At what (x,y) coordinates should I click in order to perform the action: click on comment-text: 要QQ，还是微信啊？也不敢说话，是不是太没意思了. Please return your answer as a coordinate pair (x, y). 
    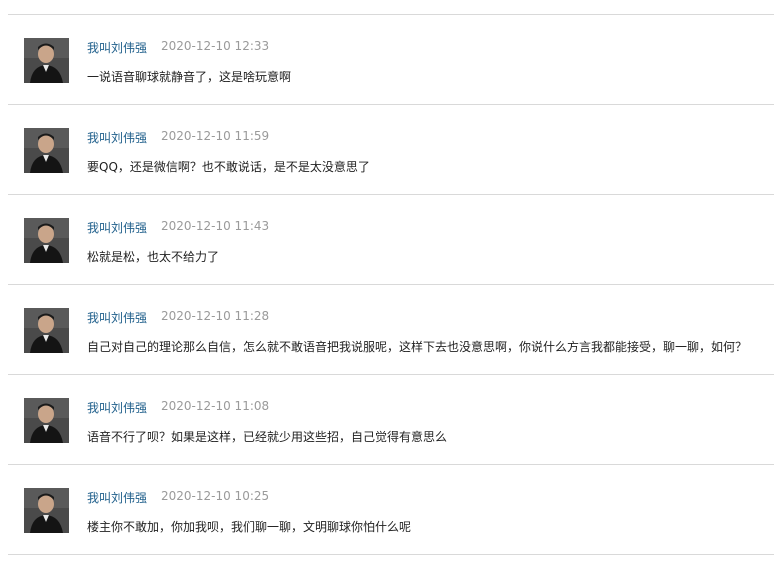
    Looking at the image, I should click on (228, 167).